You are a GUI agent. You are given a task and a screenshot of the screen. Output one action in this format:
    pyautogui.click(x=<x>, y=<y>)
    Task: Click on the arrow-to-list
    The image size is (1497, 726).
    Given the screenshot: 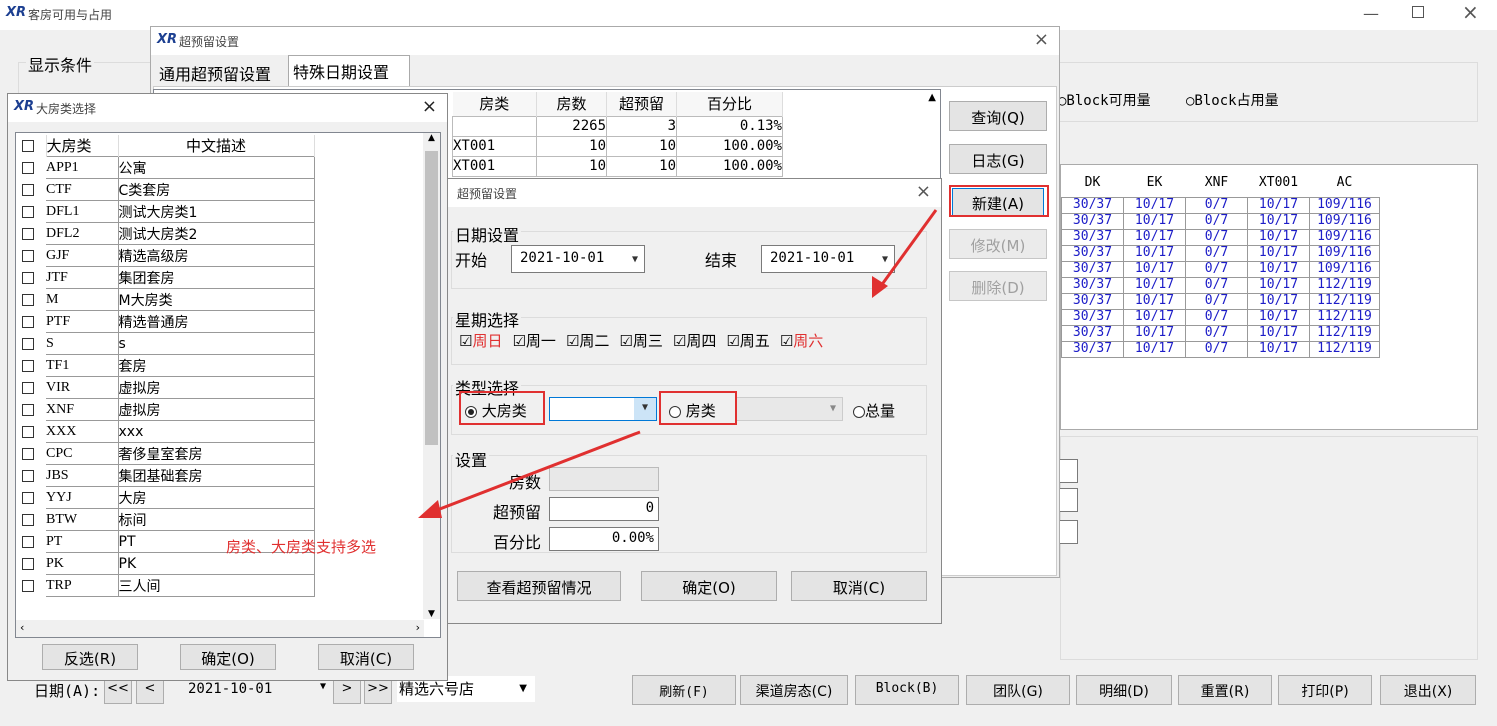 What is the action you would take?
    pyautogui.click(x=536, y=472)
    